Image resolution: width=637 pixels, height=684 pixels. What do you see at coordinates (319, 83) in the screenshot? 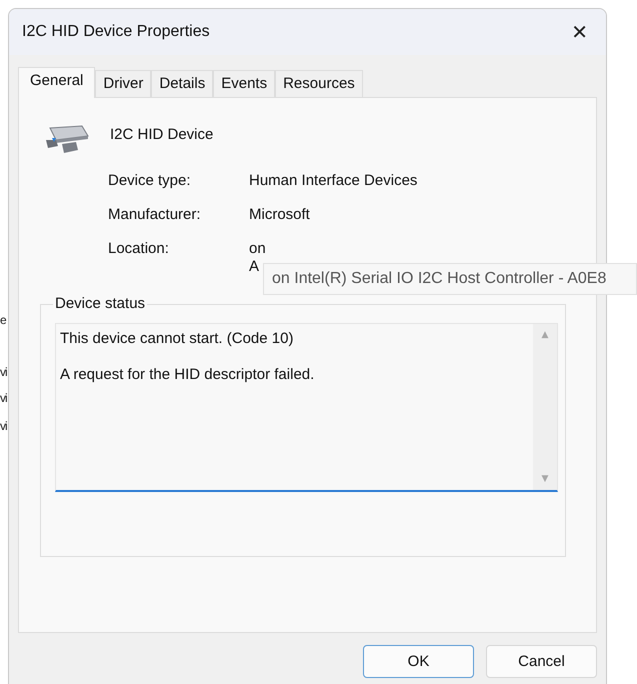
I see `tab: Resources` at bounding box center [319, 83].